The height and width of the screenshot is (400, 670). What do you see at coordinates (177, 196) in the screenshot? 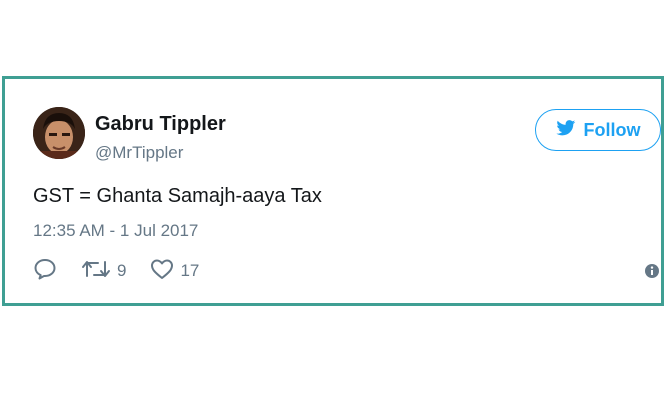
I see `tweet-text: GST = Ghanta Samajh-aaya Tax` at bounding box center [177, 196].